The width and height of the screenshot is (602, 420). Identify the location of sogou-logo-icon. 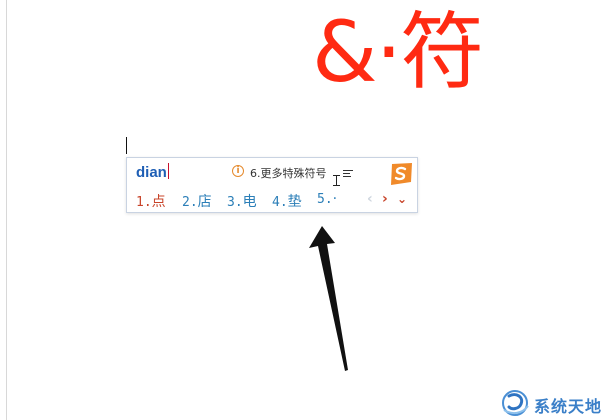
(401, 174).